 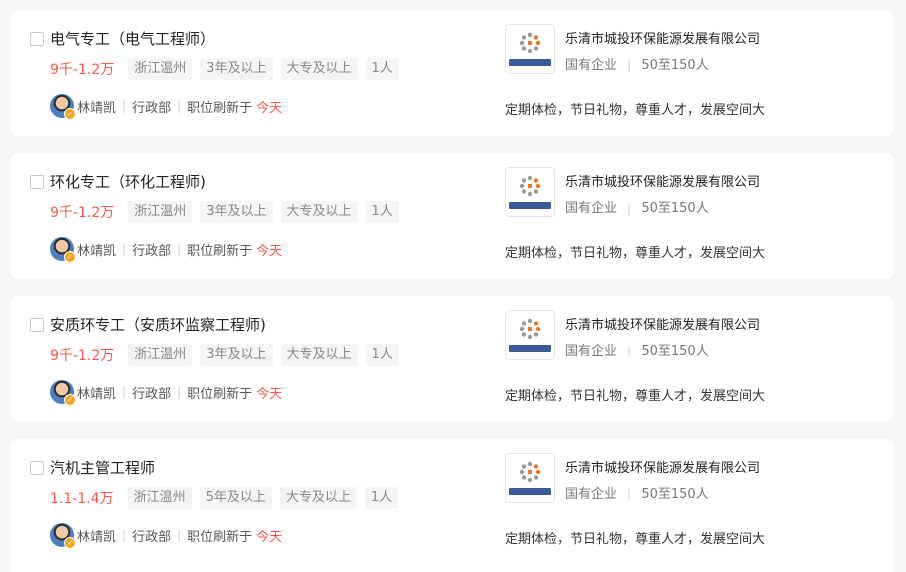 I want to click on job-title: 环化专工（环化工程师), so click(x=128, y=181).